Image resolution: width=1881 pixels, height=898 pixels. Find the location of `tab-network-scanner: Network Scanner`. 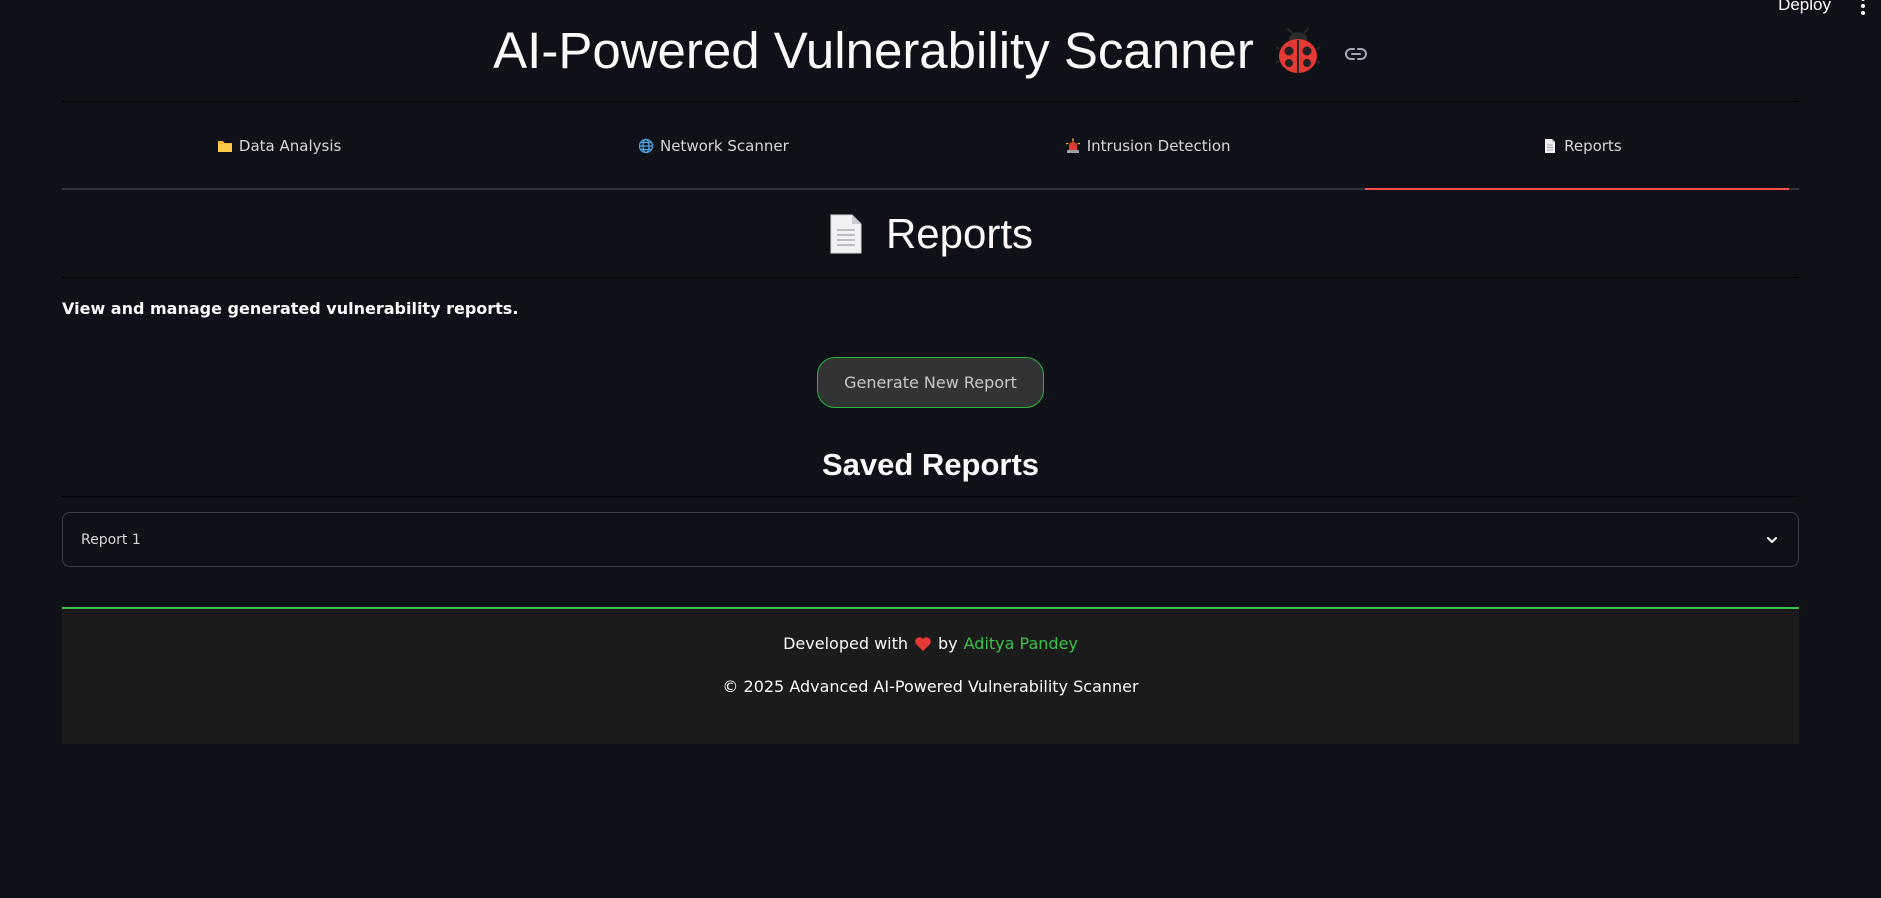

tab-network-scanner: Network Scanner is located at coordinates (713, 145).